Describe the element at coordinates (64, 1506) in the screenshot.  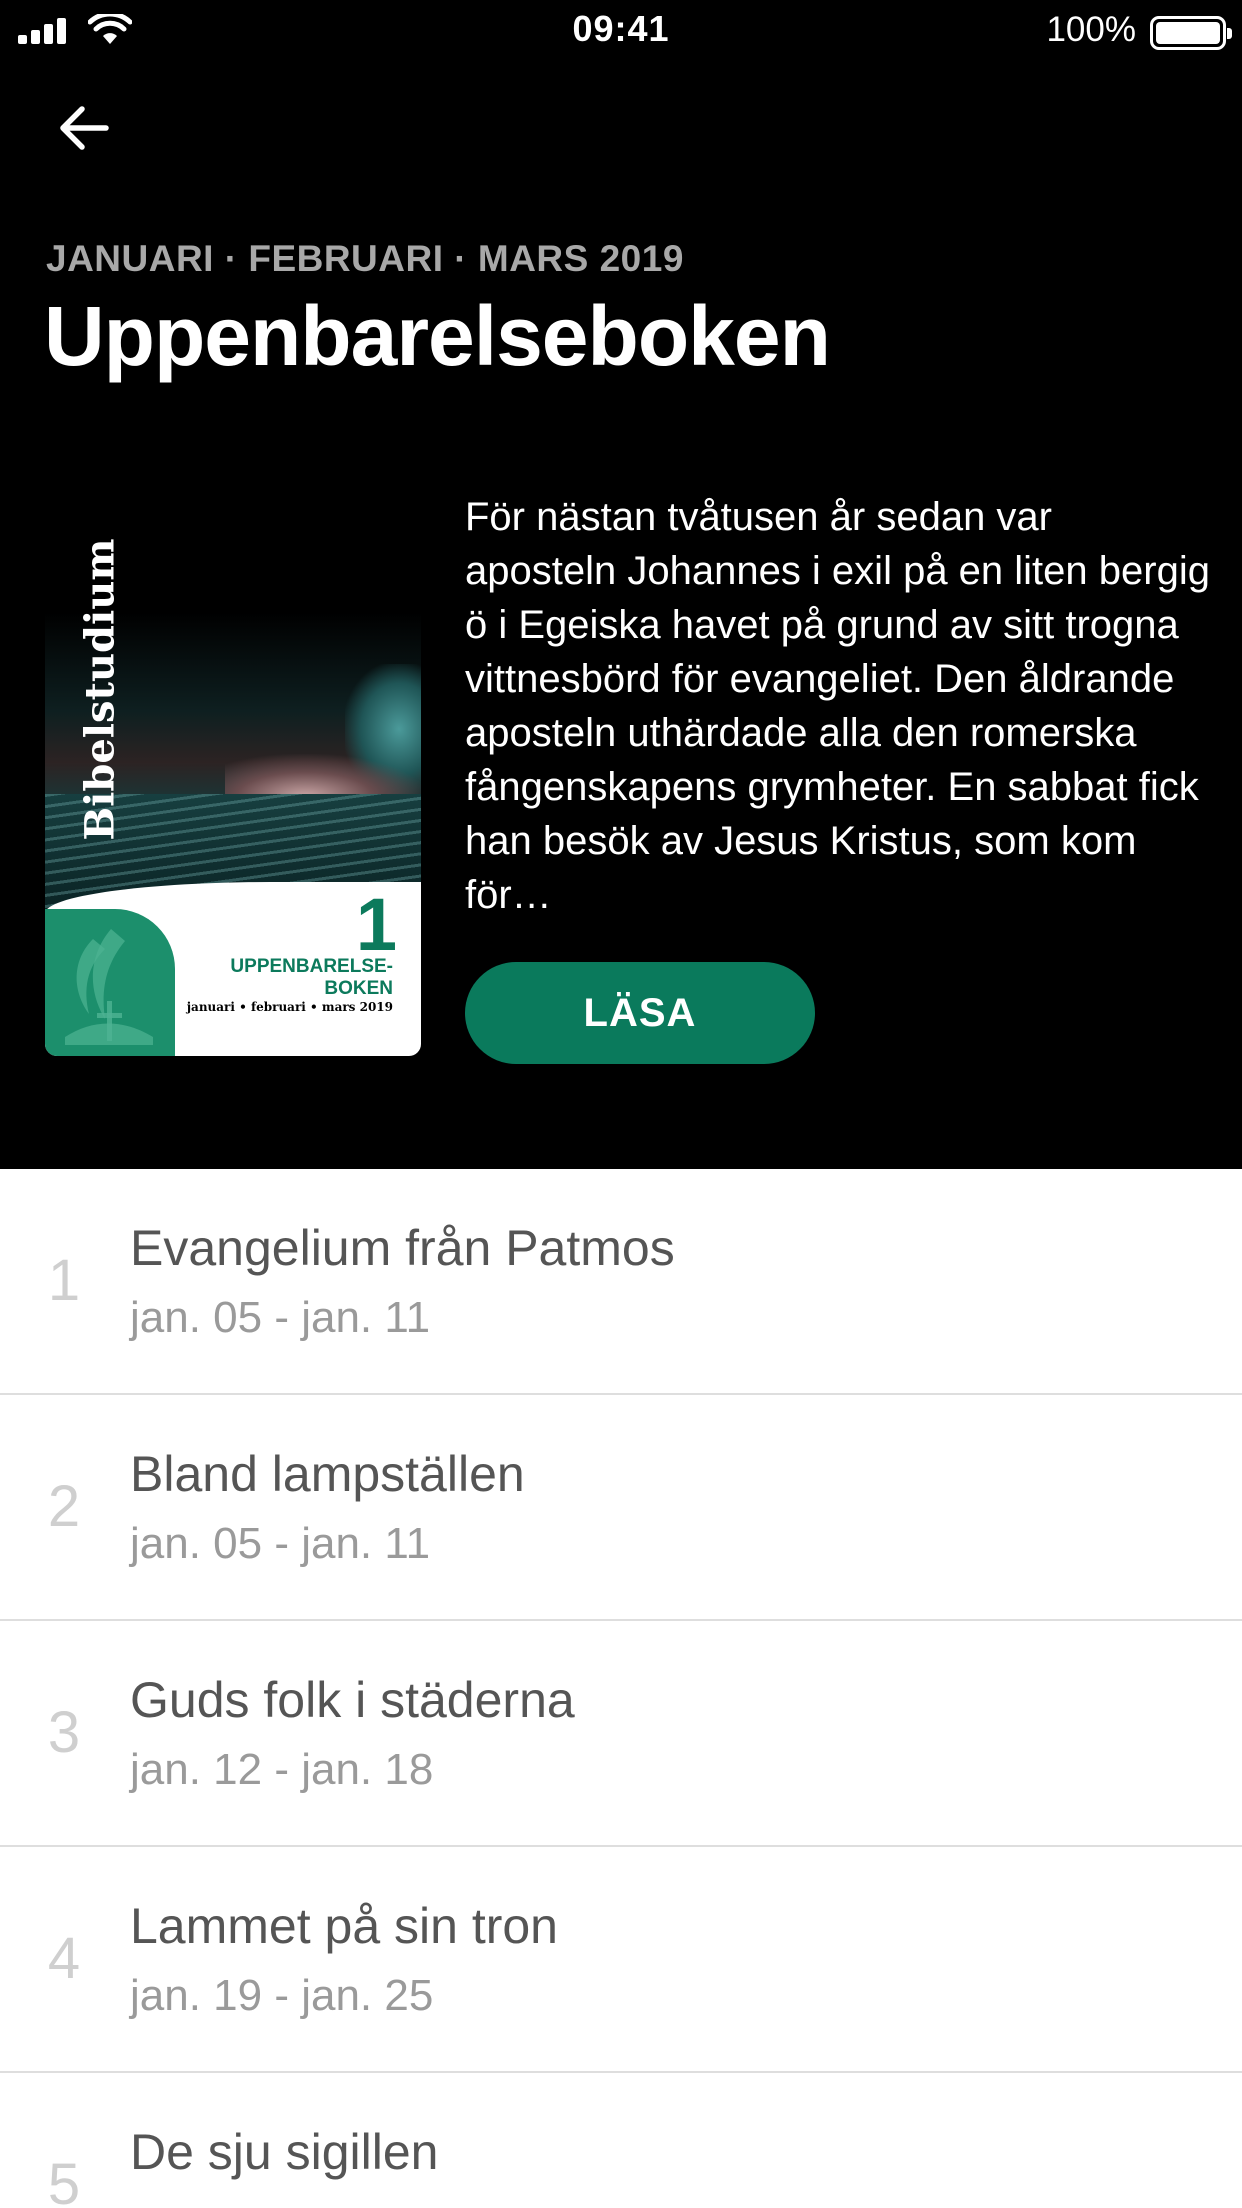
I see `lesson-number: 2` at that location.